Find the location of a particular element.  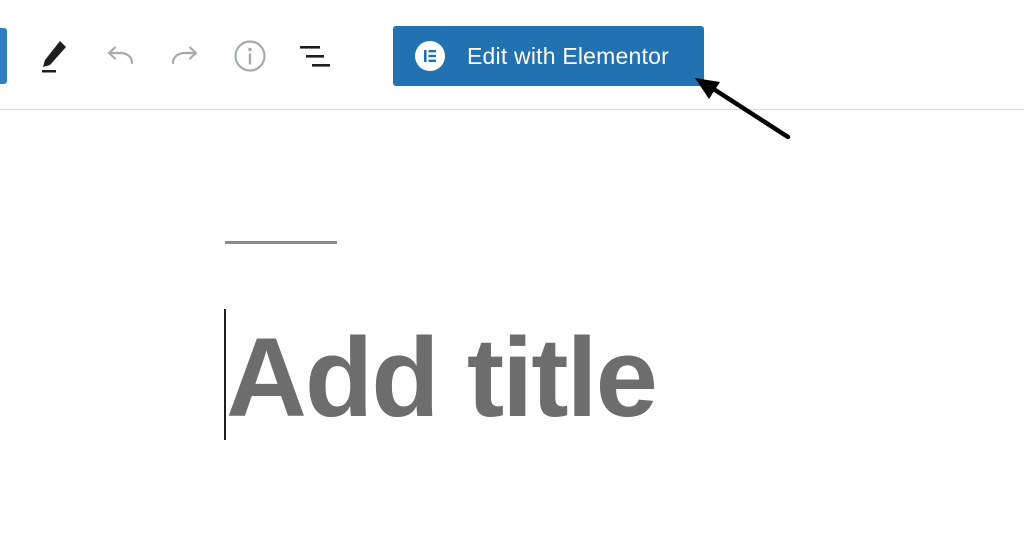

undo-button is located at coordinates (120, 56).